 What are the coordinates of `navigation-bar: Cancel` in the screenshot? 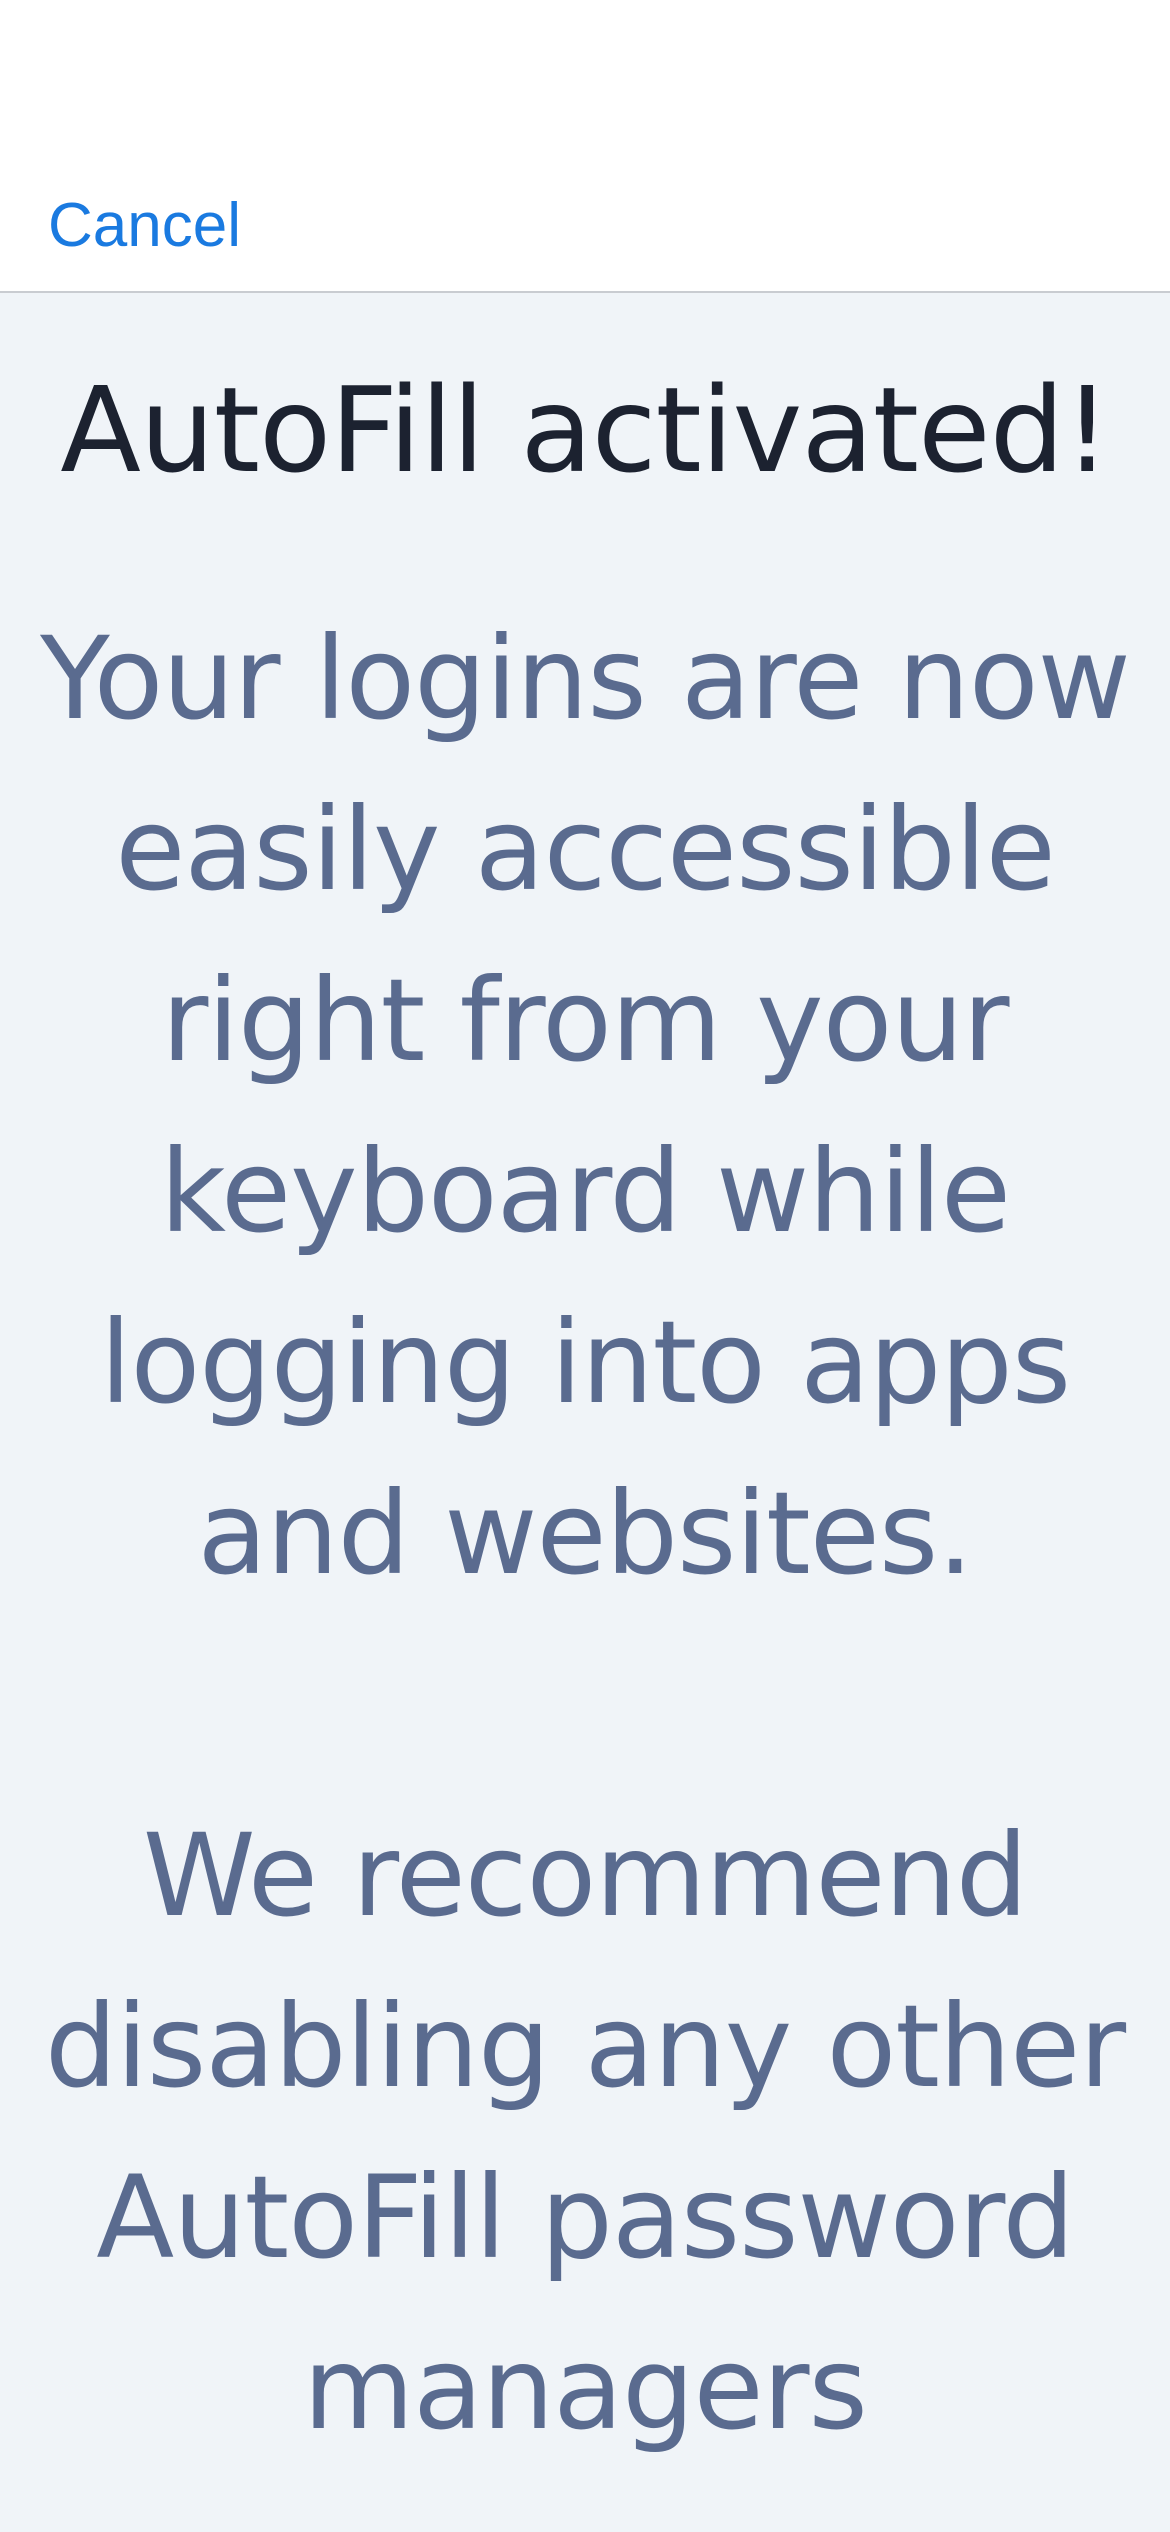 It's located at (585, 146).